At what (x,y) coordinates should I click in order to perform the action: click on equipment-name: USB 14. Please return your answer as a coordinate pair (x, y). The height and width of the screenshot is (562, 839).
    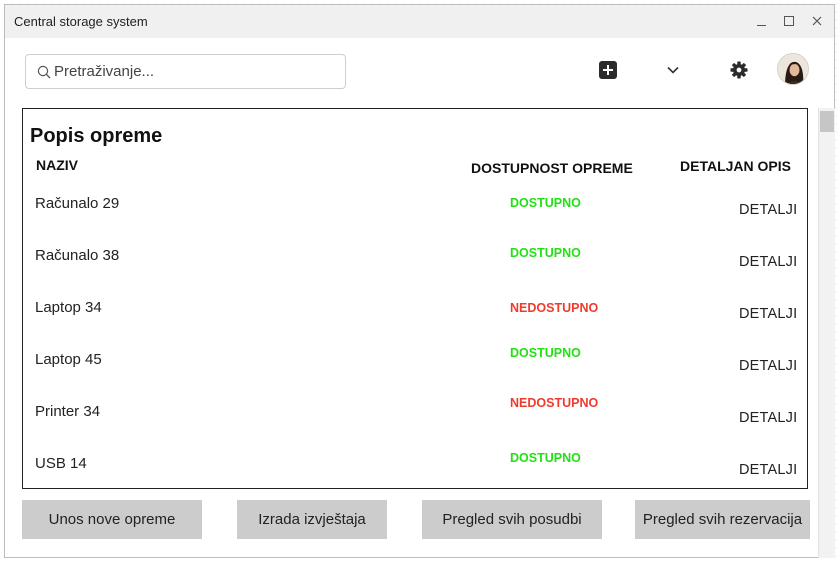
    Looking at the image, I should click on (61, 463).